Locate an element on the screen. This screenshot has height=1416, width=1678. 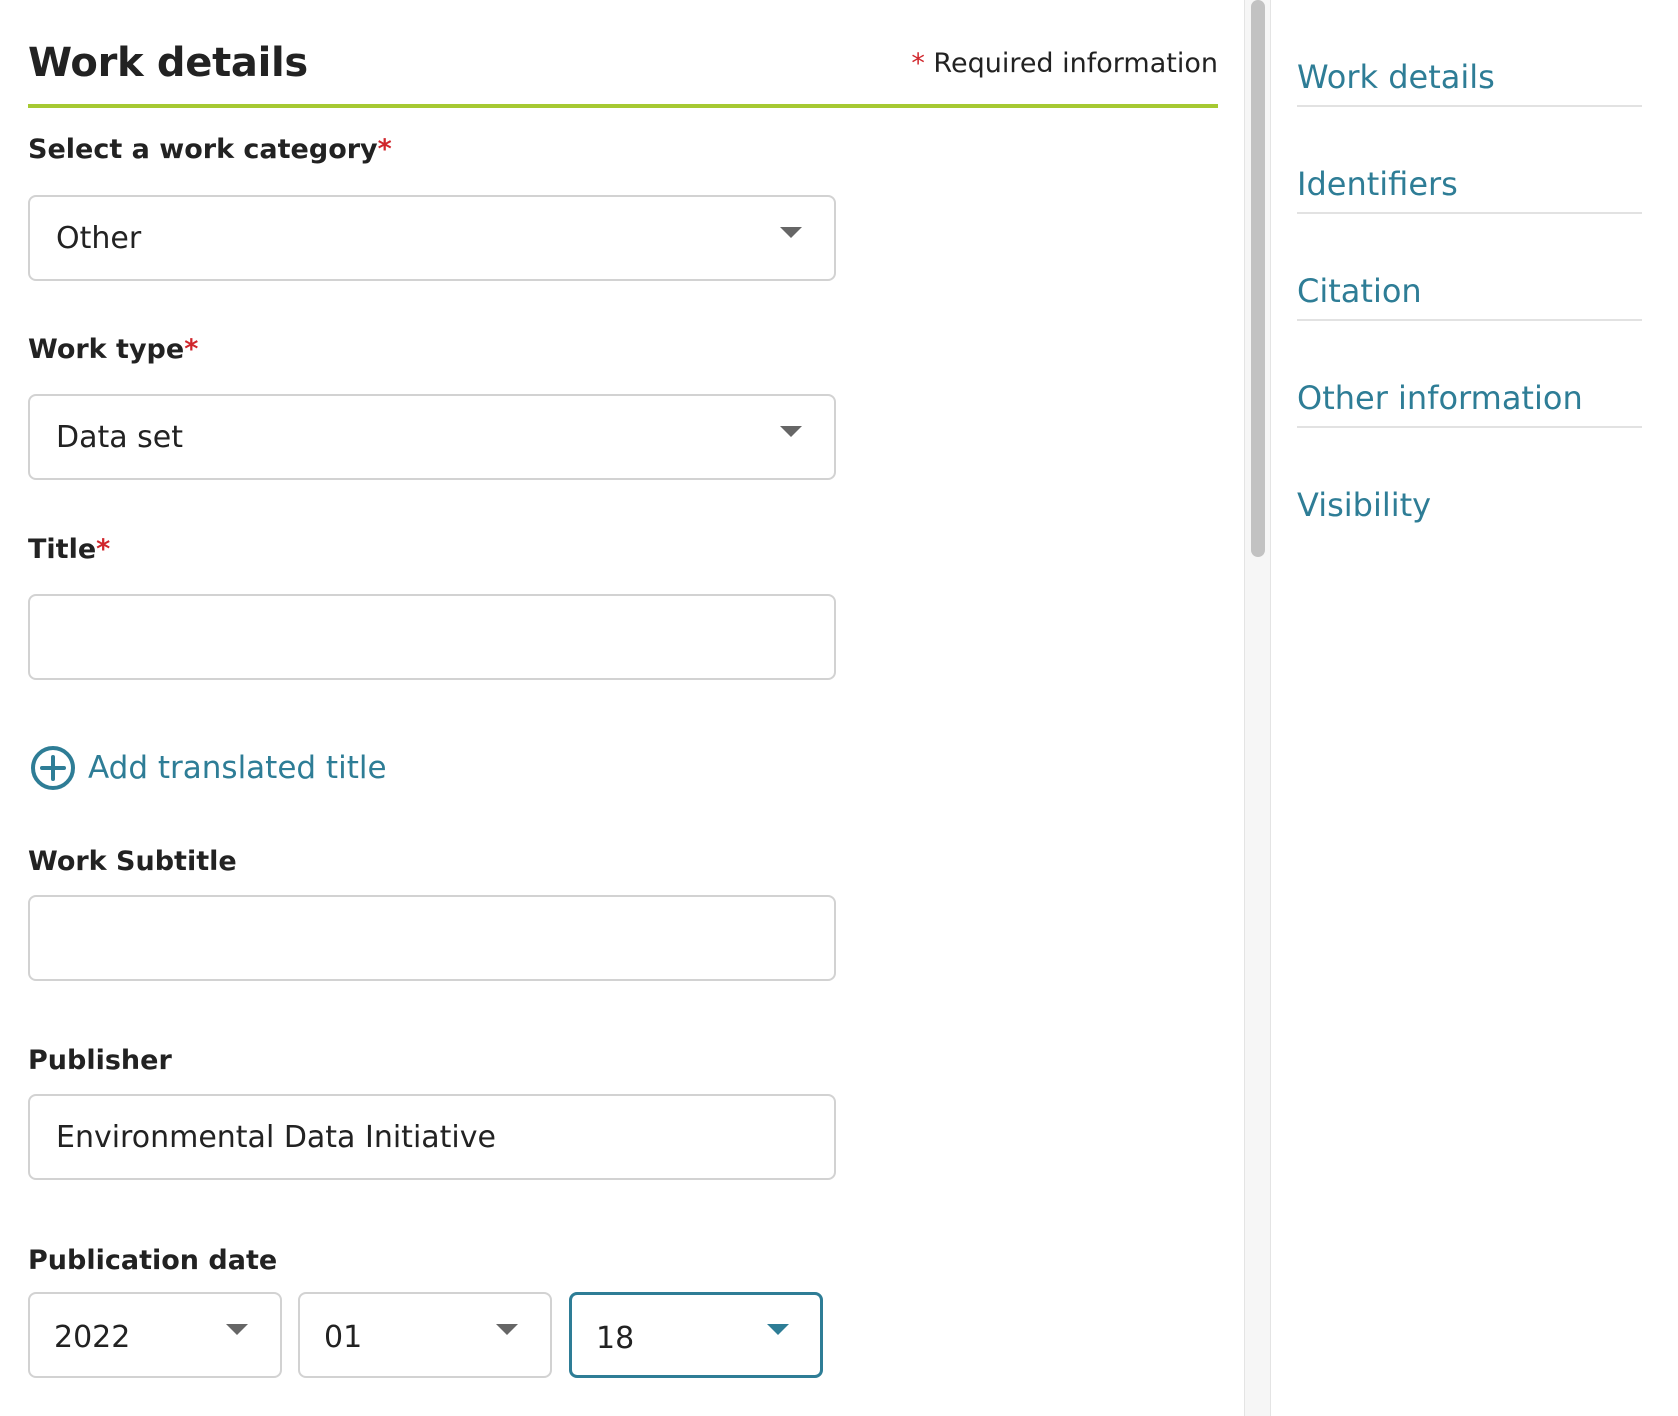
required-info-note: * Required information is located at coordinates (1064, 63).